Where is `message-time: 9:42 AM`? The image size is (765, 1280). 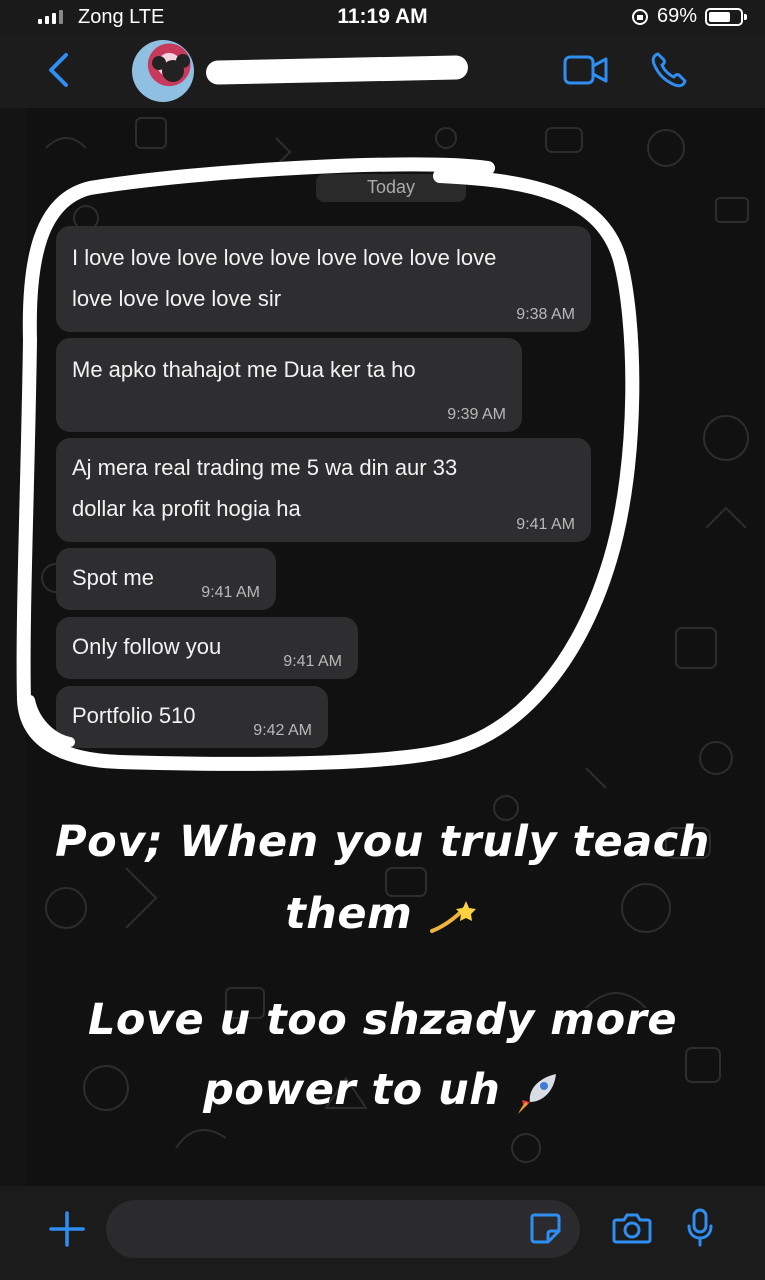
message-time: 9:42 AM is located at coordinates (282, 730).